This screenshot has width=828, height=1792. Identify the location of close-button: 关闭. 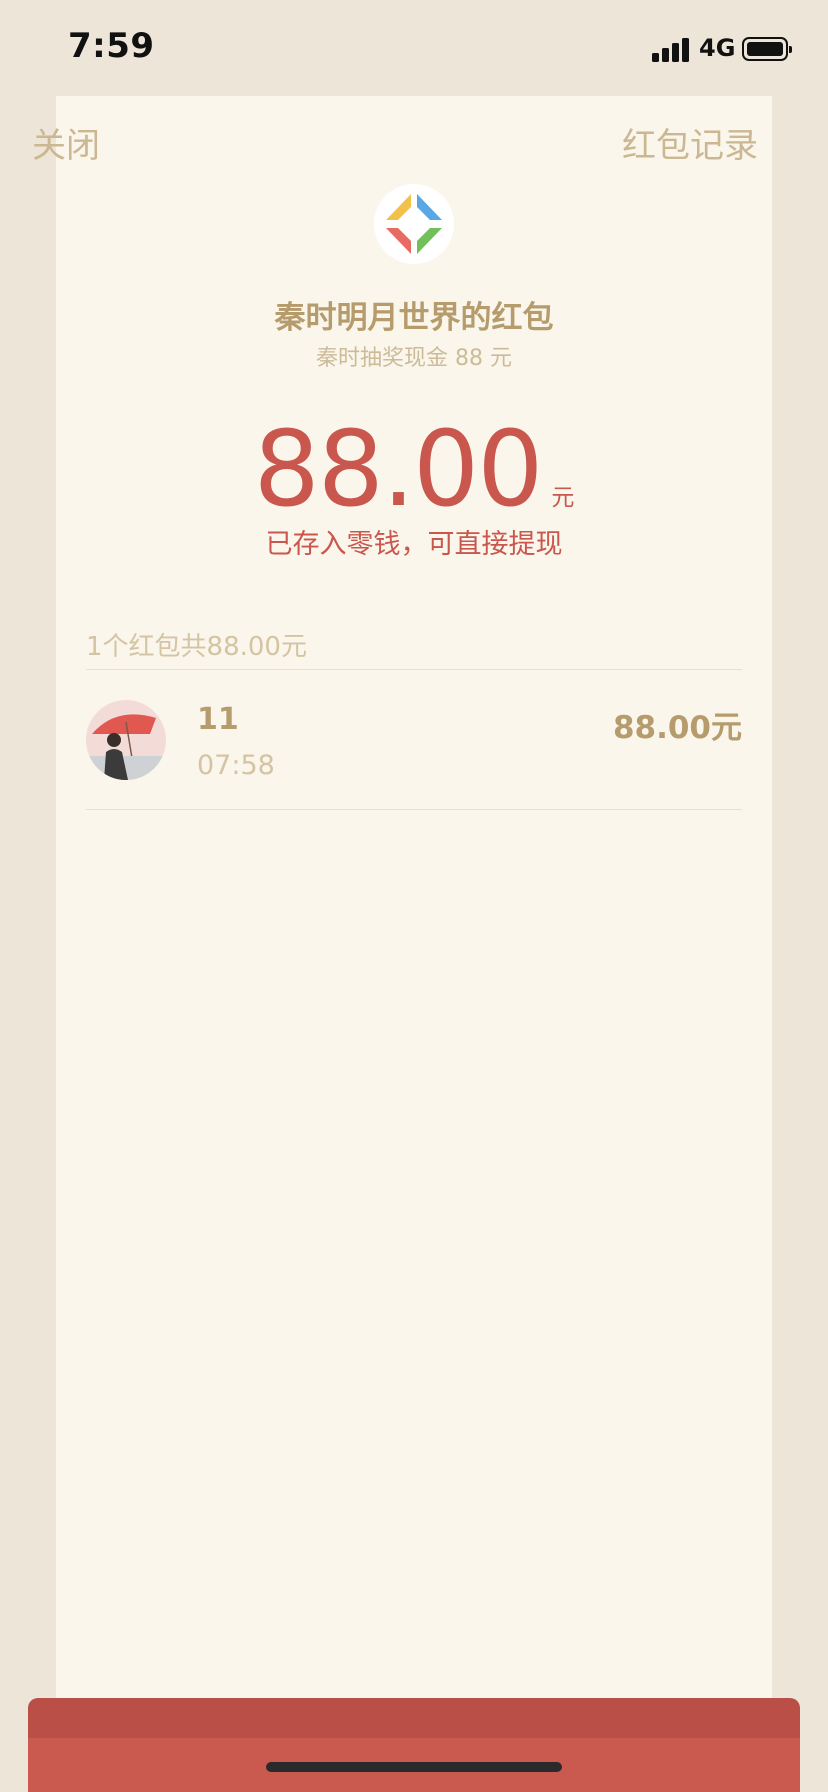
(66, 142).